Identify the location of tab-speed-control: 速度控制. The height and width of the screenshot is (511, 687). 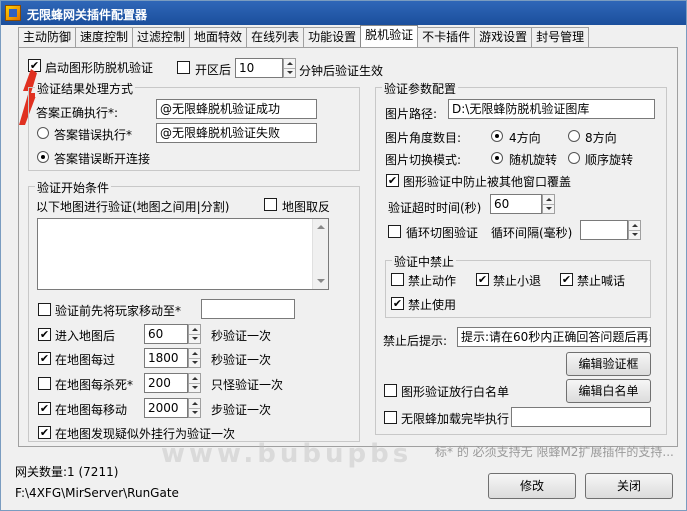
(104, 37).